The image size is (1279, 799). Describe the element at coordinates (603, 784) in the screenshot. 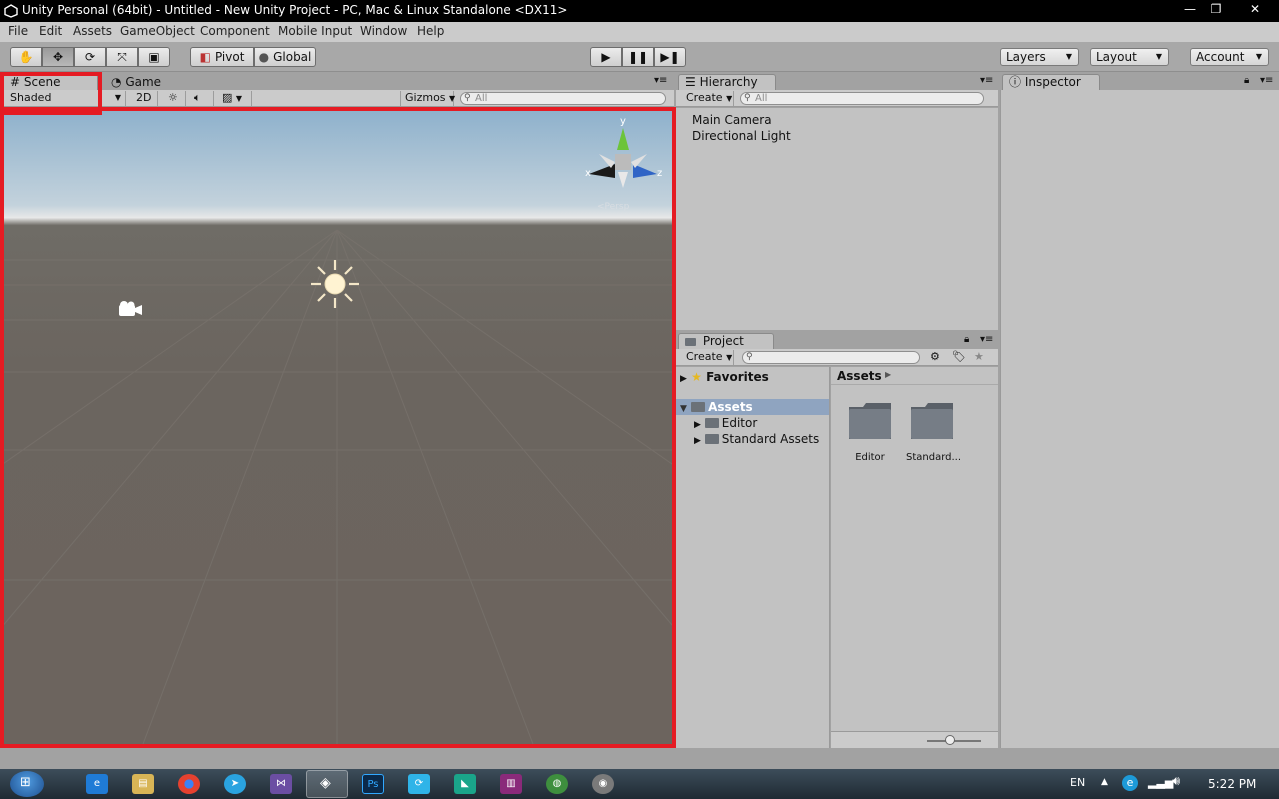

I see `car-app-icon: ◉` at that location.